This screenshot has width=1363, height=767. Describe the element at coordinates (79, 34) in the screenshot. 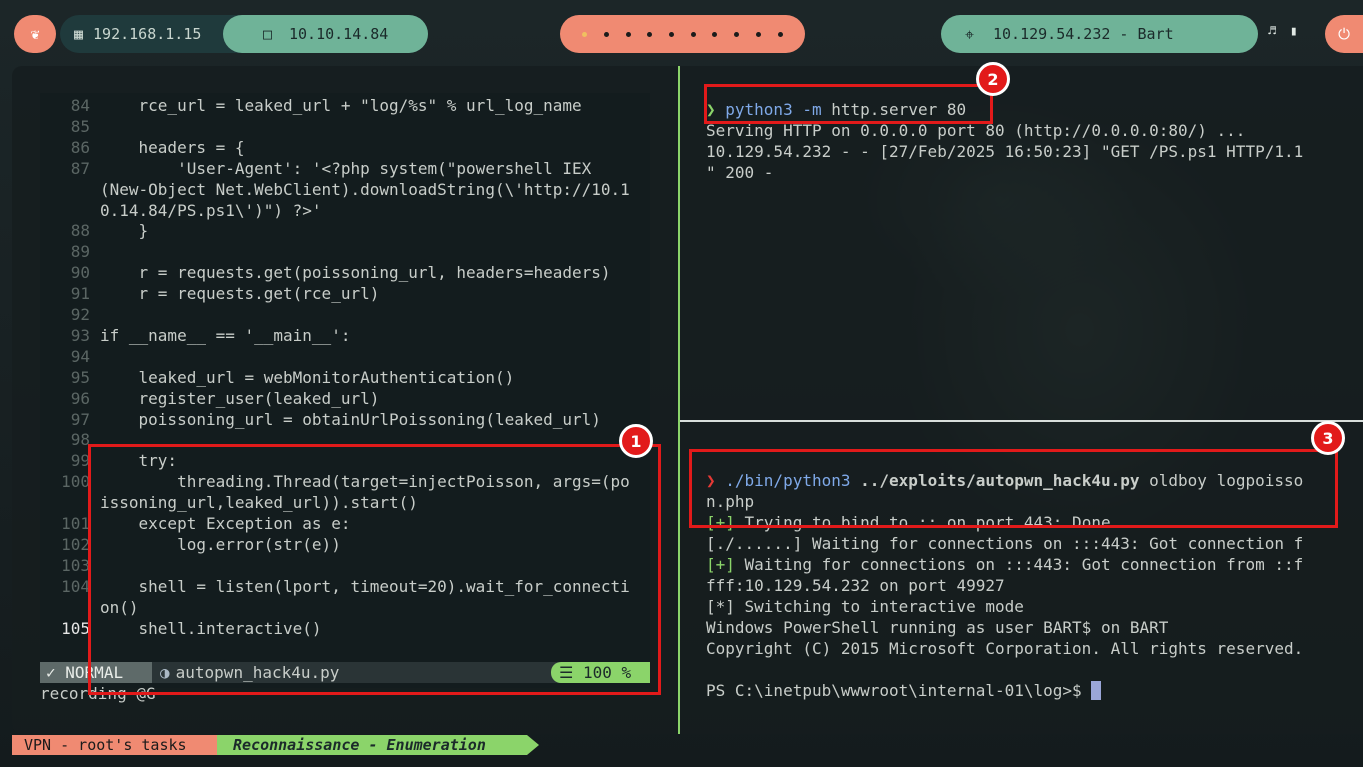

I see `network-icon: ▦` at that location.